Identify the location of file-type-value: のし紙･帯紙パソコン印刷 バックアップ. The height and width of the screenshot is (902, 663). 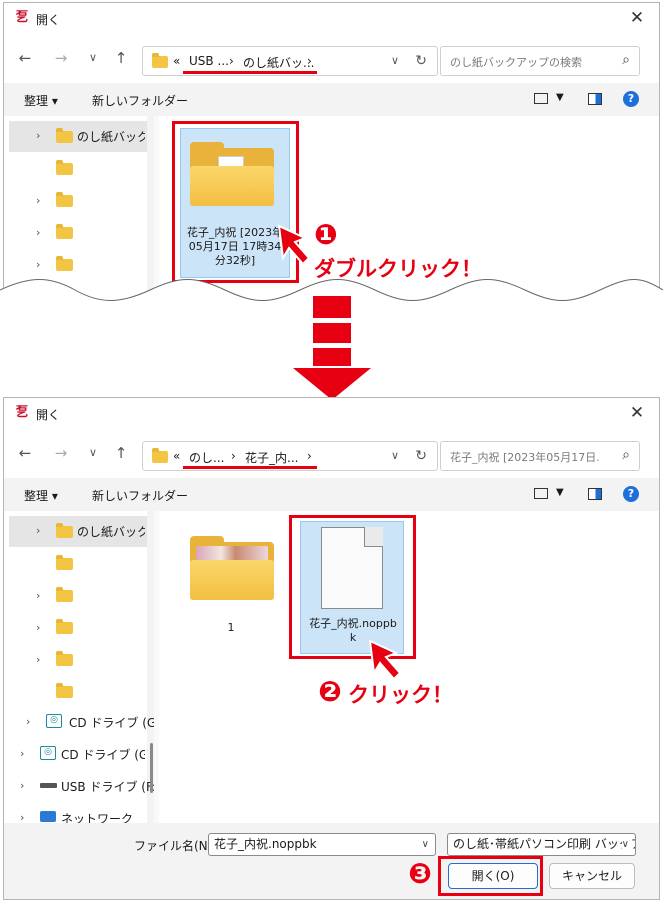
(544, 844).